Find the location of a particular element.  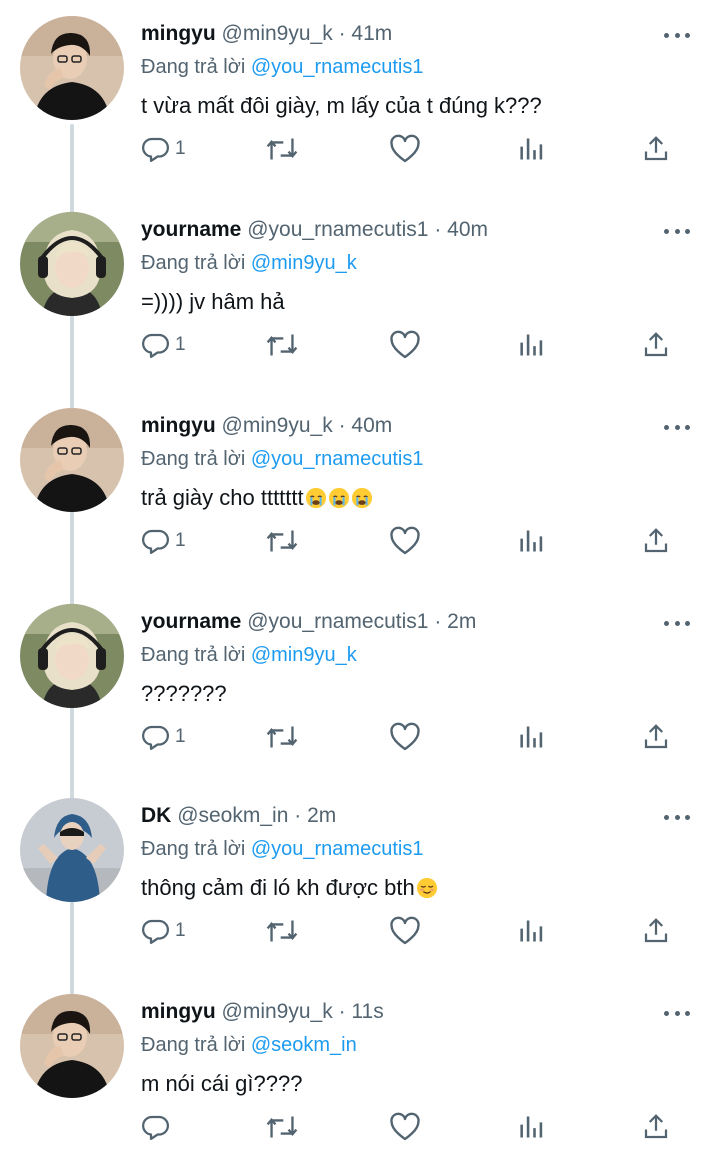

tweet-header: yourname @you_rnamecutis1 · 40m is located at coordinates (420, 230).